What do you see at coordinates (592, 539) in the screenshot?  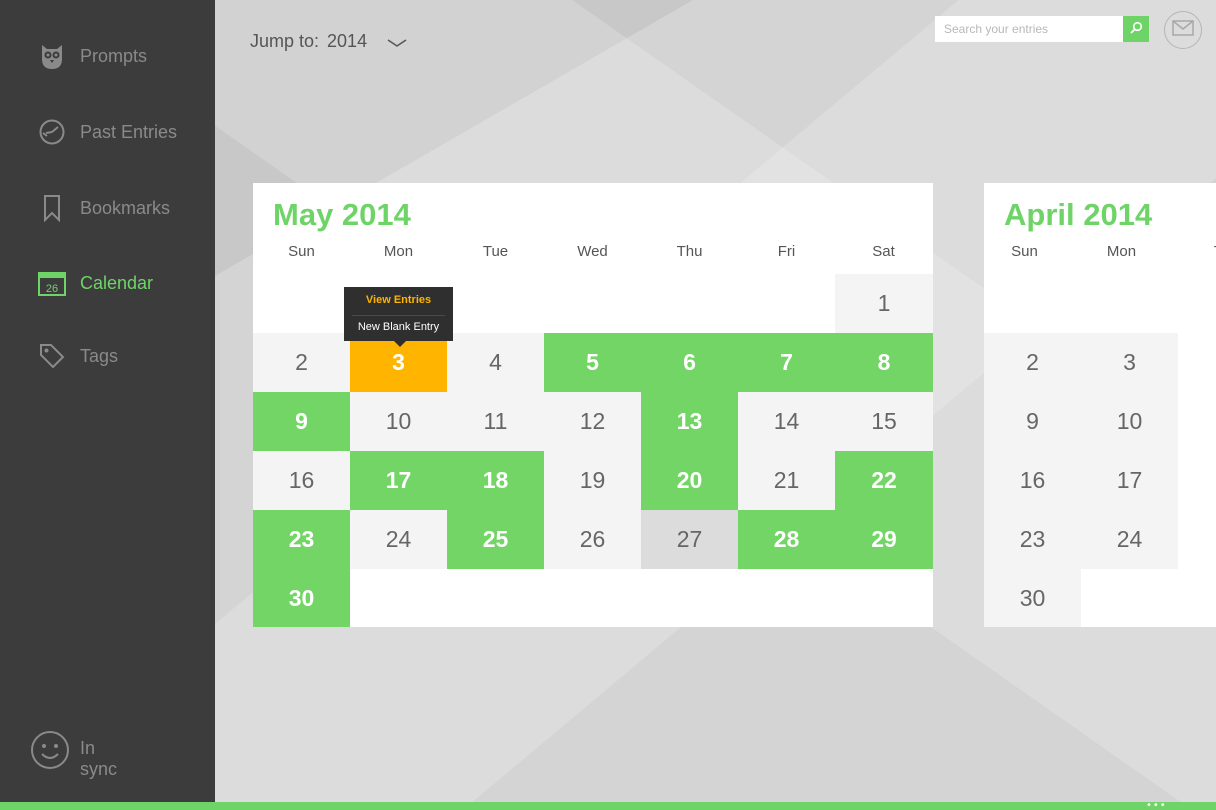 I see `day-cell: 26` at bounding box center [592, 539].